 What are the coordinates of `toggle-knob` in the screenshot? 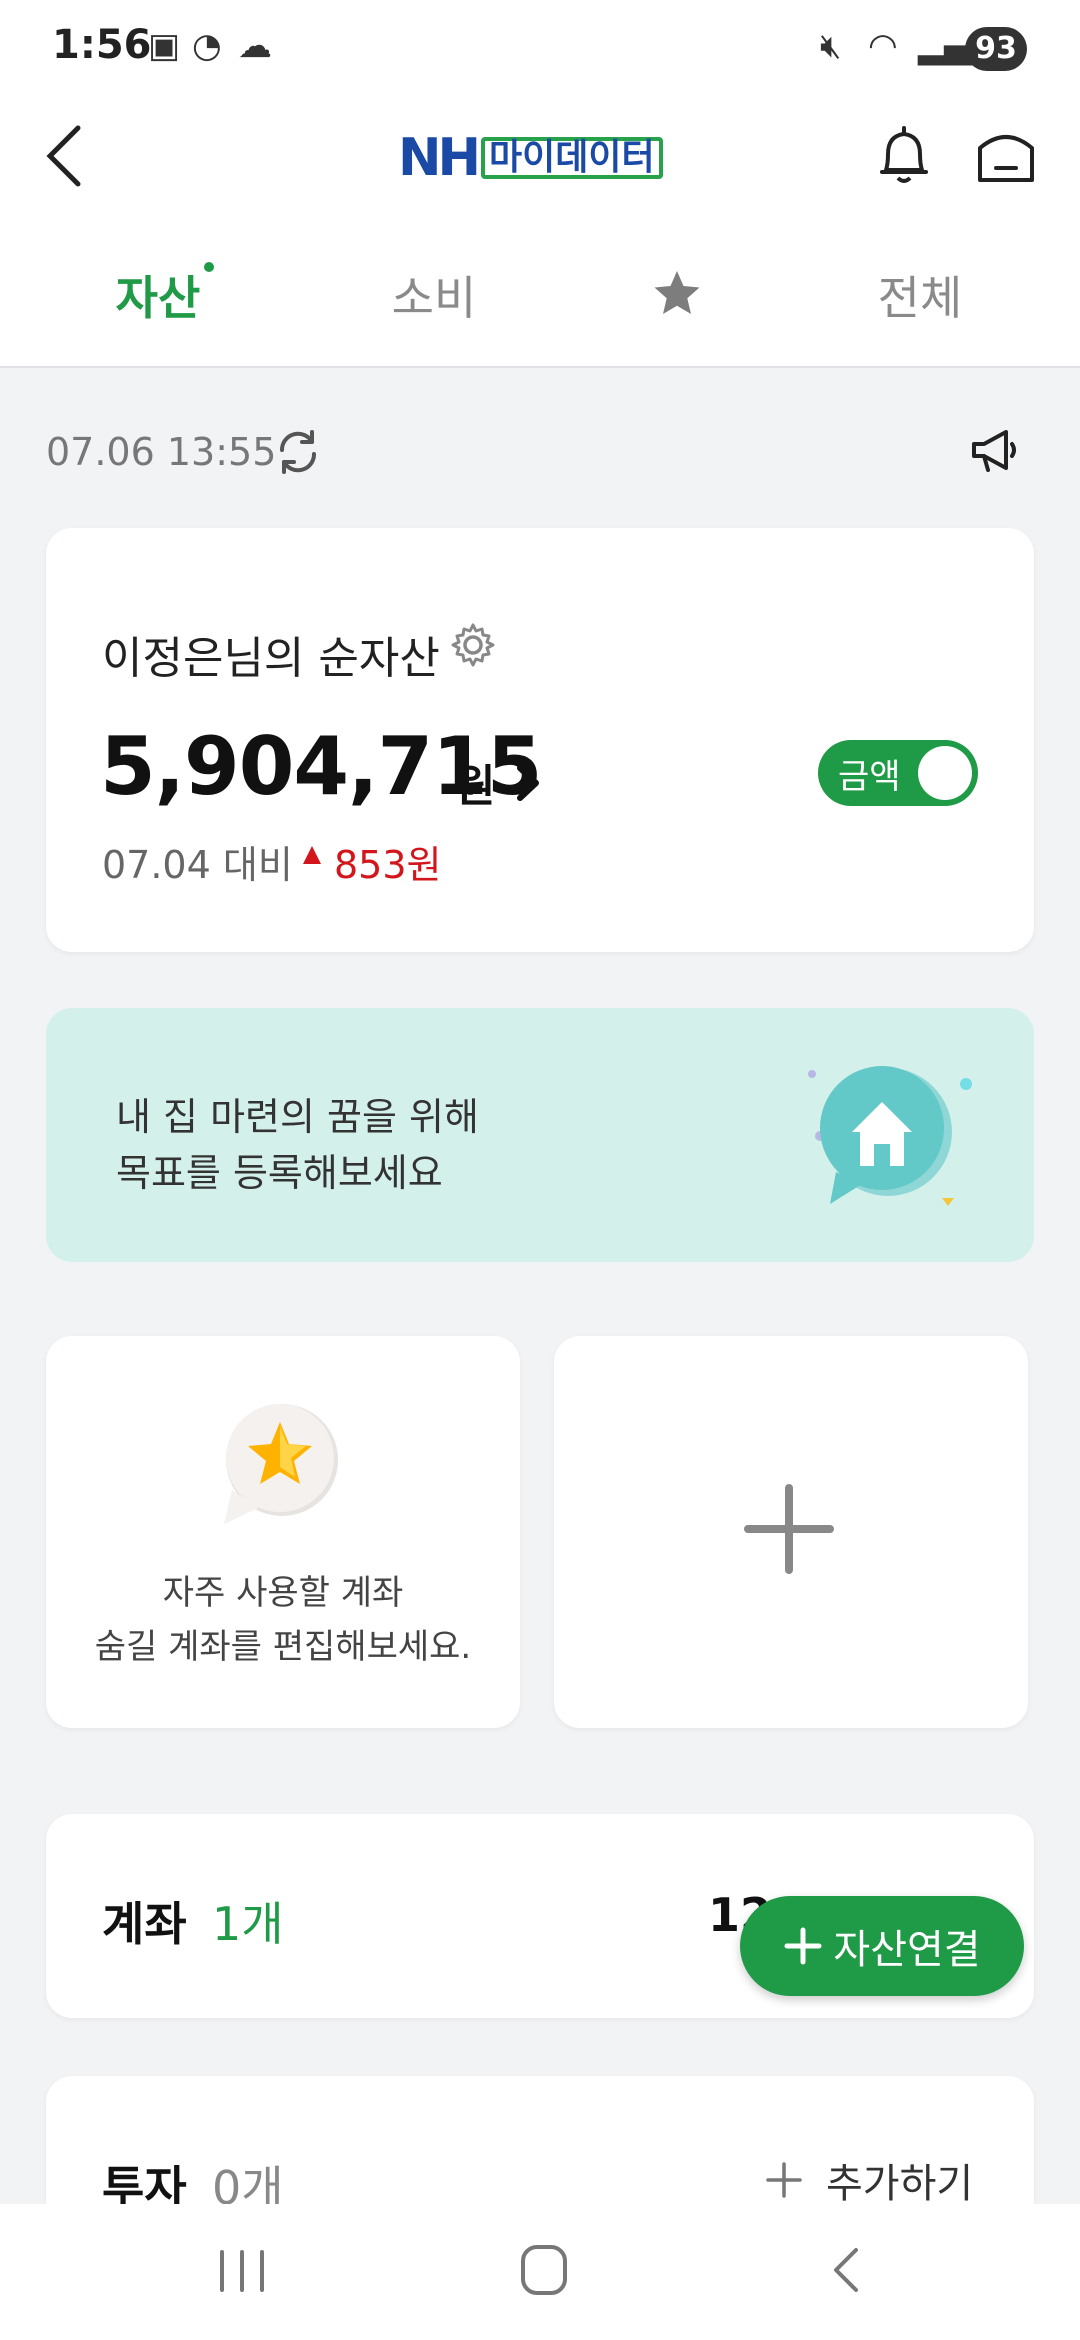 It's located at (945, 773).